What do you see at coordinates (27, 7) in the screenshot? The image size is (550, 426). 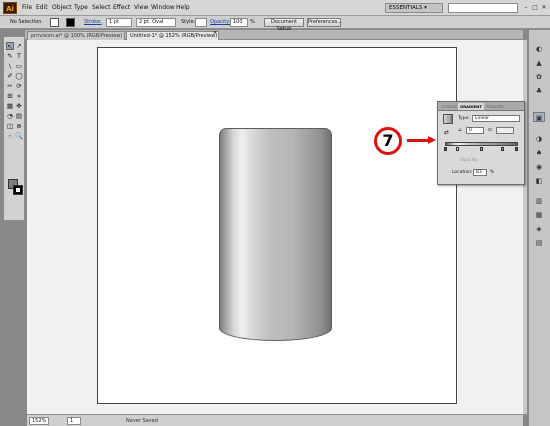 I see `menu-file: File` at bounding box center [27, 7].